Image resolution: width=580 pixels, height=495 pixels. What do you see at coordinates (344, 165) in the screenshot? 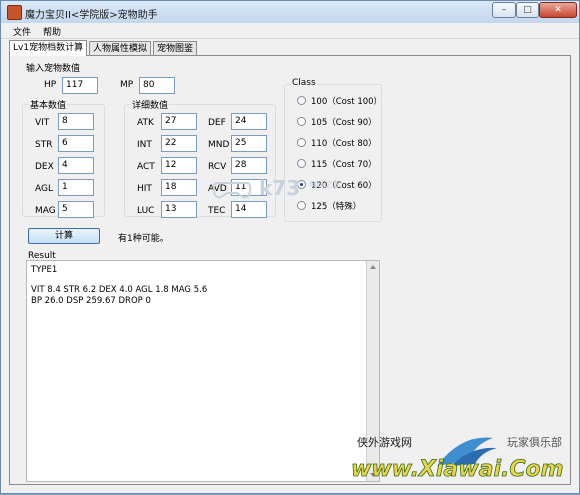
I see `class-option-label: 115（Cost 70）` at bounding box center [344, 165].